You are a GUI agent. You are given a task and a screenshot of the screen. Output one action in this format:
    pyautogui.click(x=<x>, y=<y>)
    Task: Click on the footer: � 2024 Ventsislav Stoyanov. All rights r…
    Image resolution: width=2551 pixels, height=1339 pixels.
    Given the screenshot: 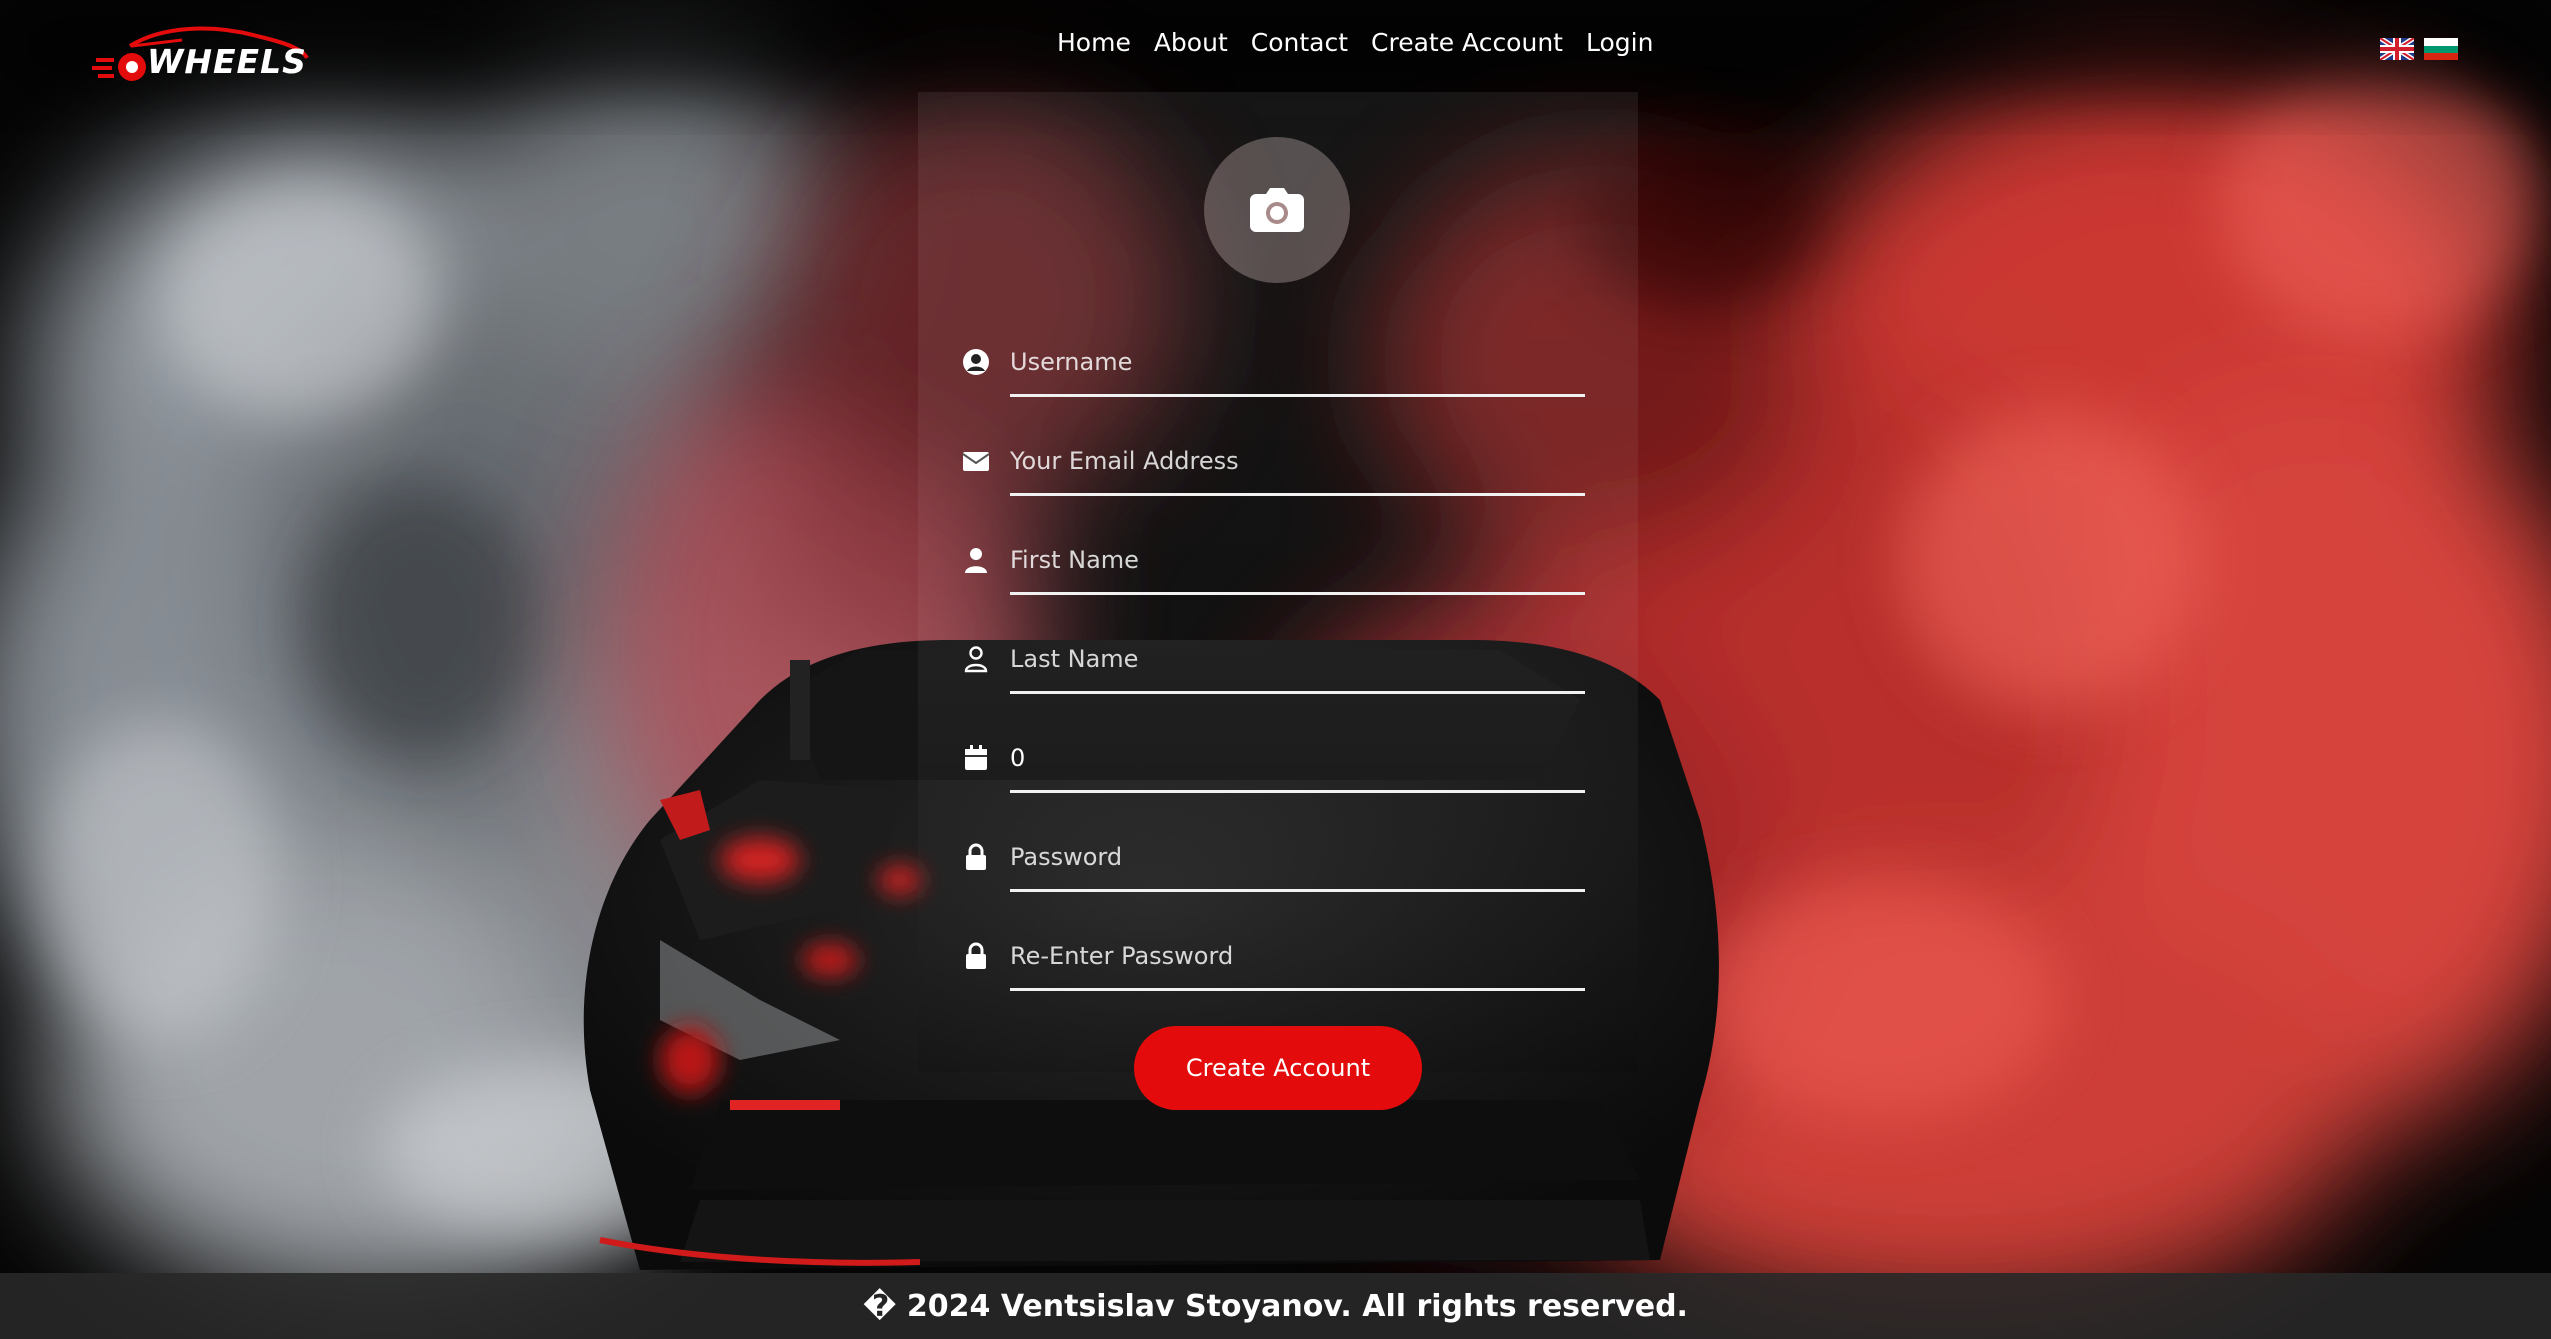 What is the action you would take?
    pyautogui.click(x=1275, y=1306)
    